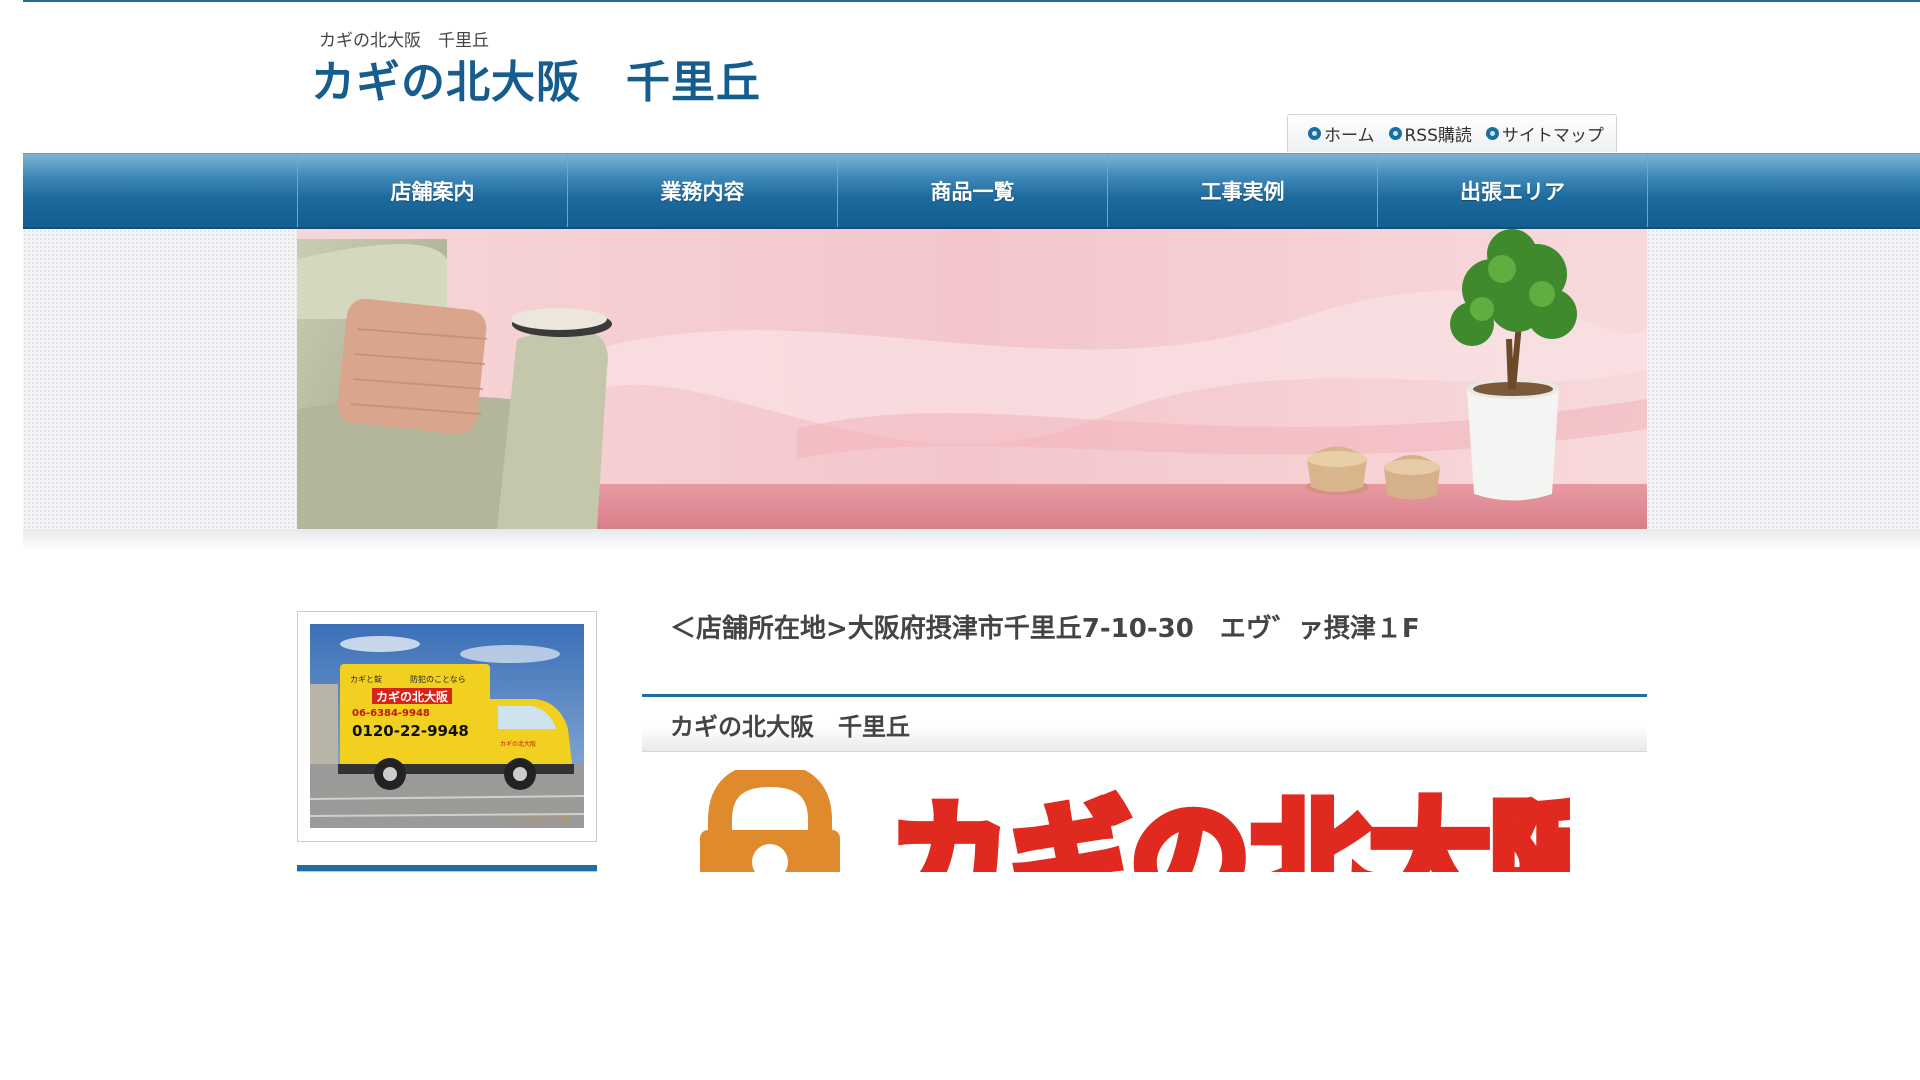 The image size is (1920, 1080). Describe the element at coordinates (518, 744) in the screenshot. I see `truck-door-text: カギの北大阪` at that location.